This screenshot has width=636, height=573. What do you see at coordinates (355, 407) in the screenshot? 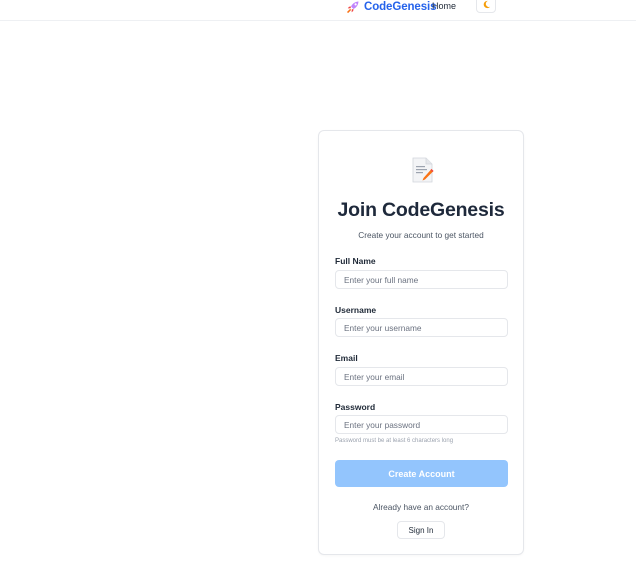
I see `password-label: Password` at bounding box center [355, 407].